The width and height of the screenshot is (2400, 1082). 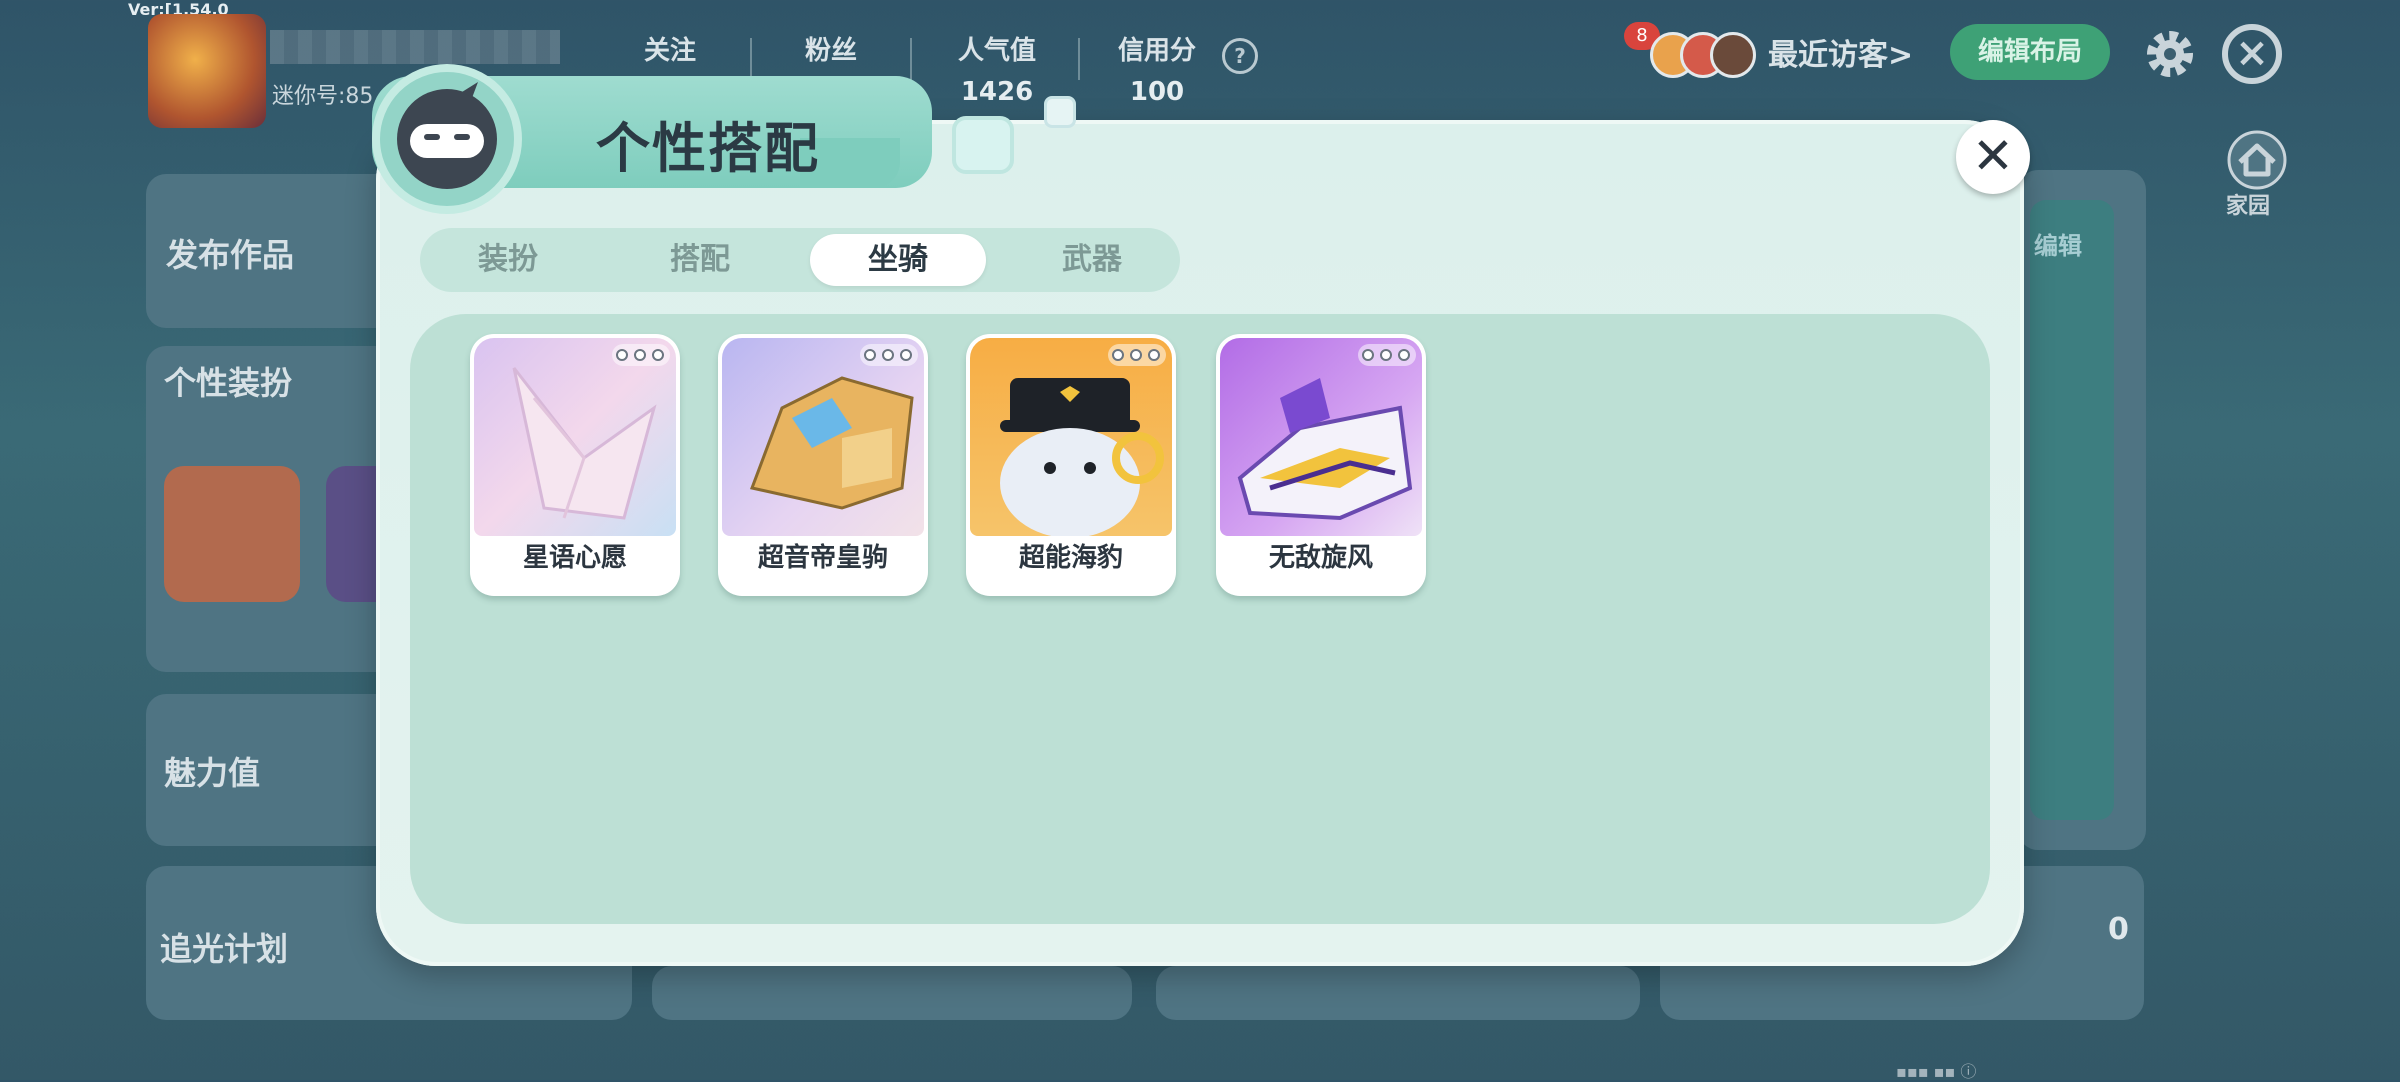 What do you see at coordinates (898, 260) in the screenshot?
I see `tab-mount: 坐骑` at bounding box center [898, 260].